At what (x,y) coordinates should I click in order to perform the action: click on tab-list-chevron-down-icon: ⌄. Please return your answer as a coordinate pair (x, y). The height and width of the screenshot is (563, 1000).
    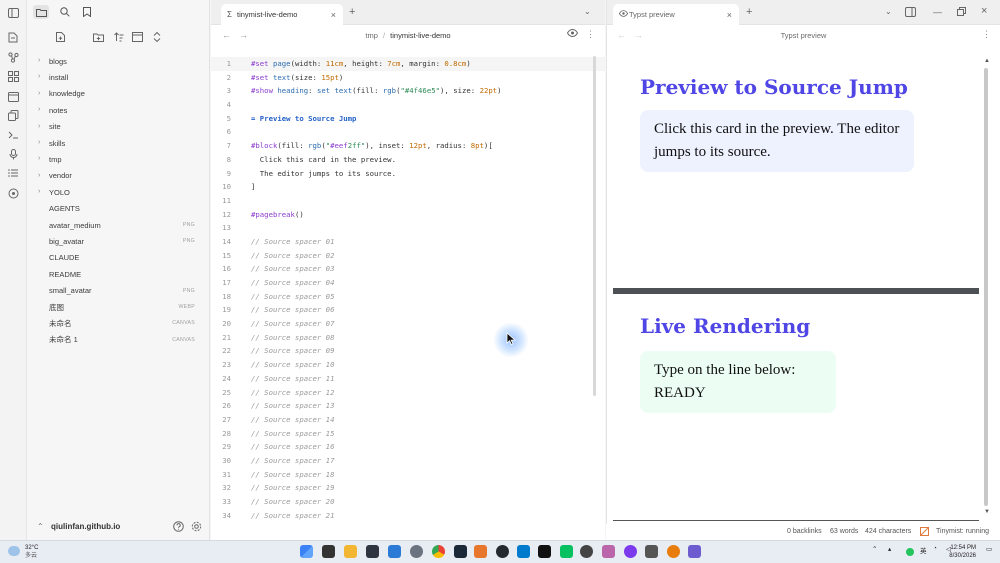
    Looking at the image, I should click on (587, 11).